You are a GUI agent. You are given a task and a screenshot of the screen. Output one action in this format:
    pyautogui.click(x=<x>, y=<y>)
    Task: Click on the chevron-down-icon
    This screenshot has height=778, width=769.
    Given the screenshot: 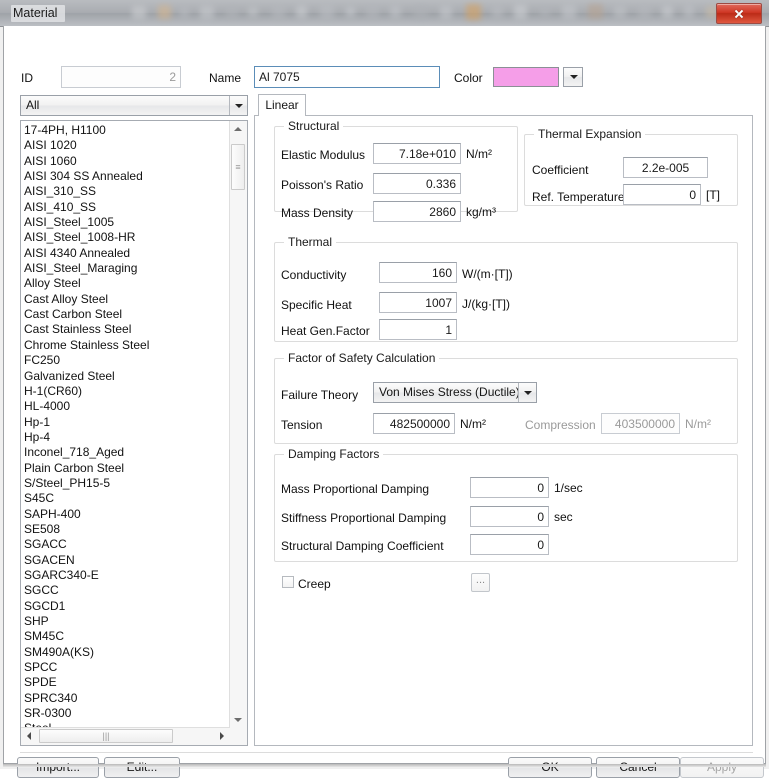 What is the action you would take?
    pyautogui.click(x=527, y=392)
    